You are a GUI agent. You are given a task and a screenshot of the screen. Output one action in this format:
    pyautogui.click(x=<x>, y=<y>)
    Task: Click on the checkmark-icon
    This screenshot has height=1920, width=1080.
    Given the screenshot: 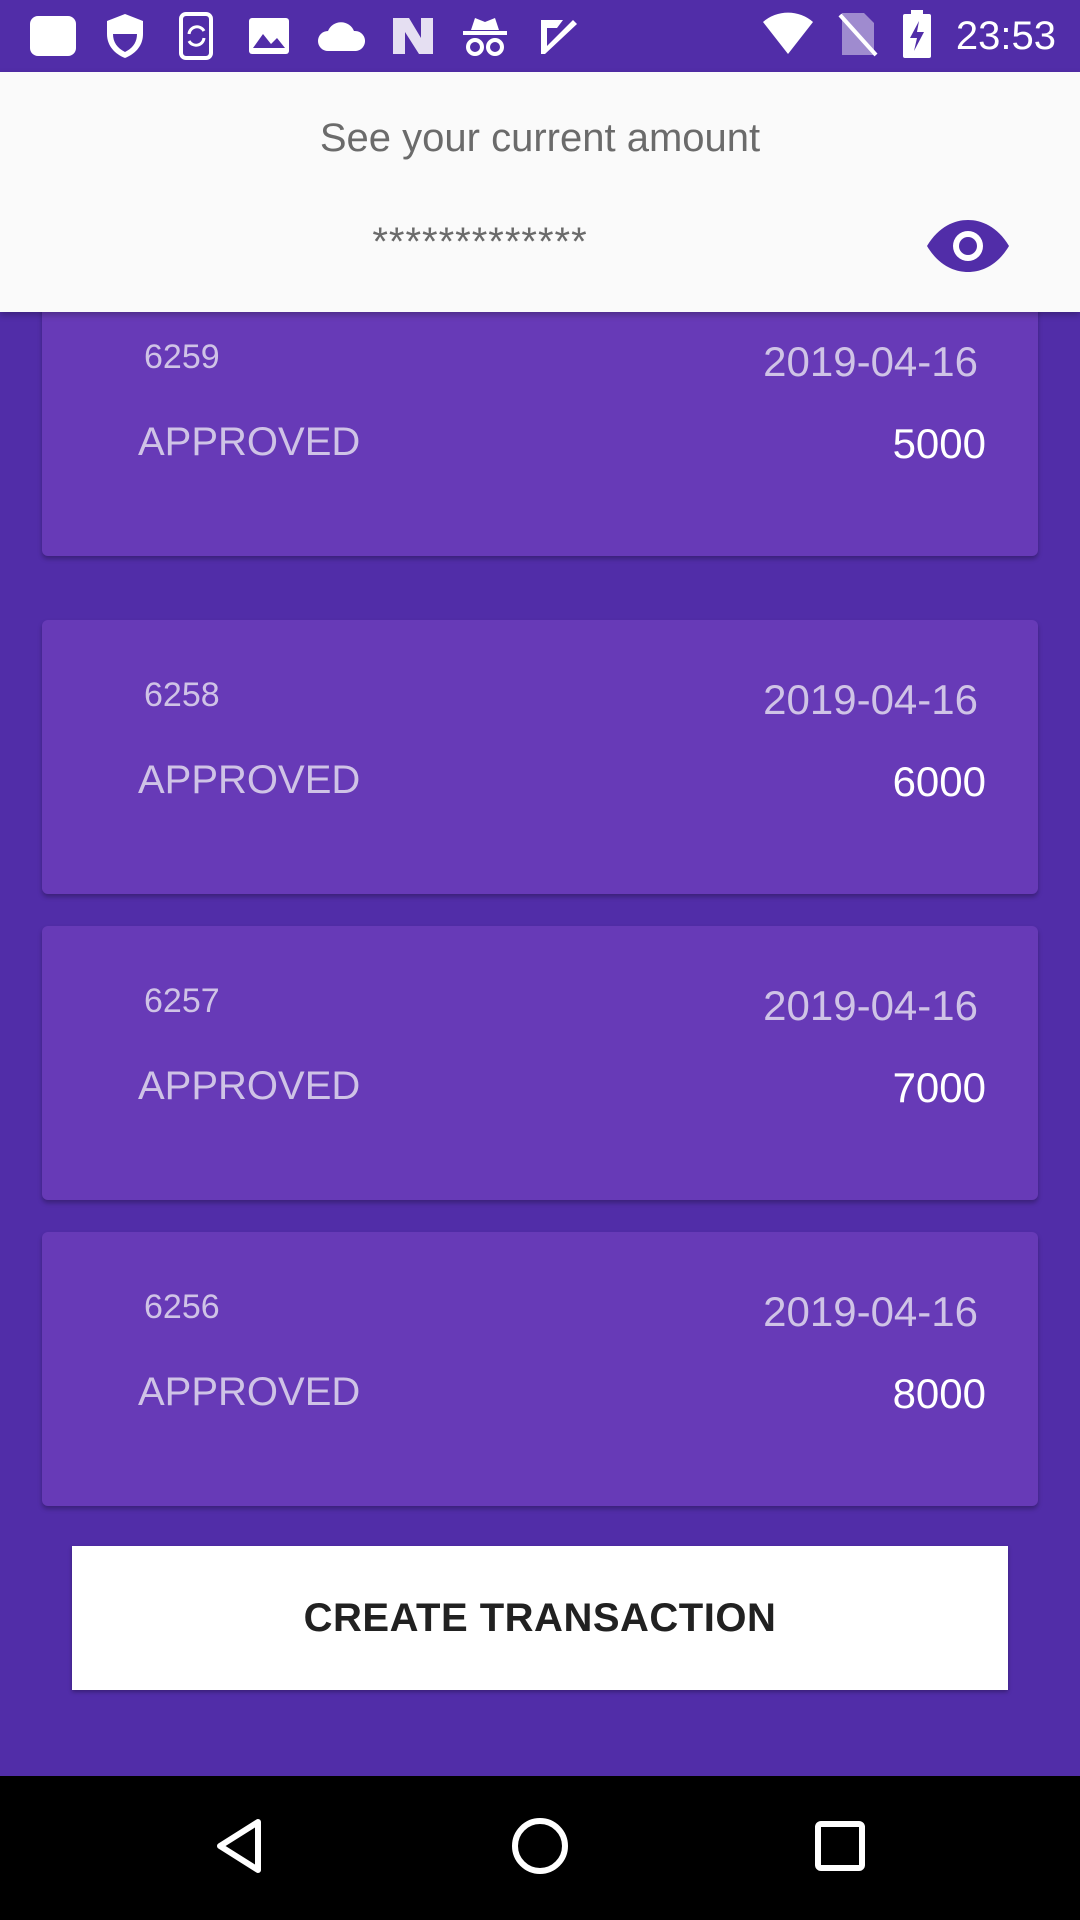 What is the action you would take?
    pyautogui.click(x=557, y=36)
    